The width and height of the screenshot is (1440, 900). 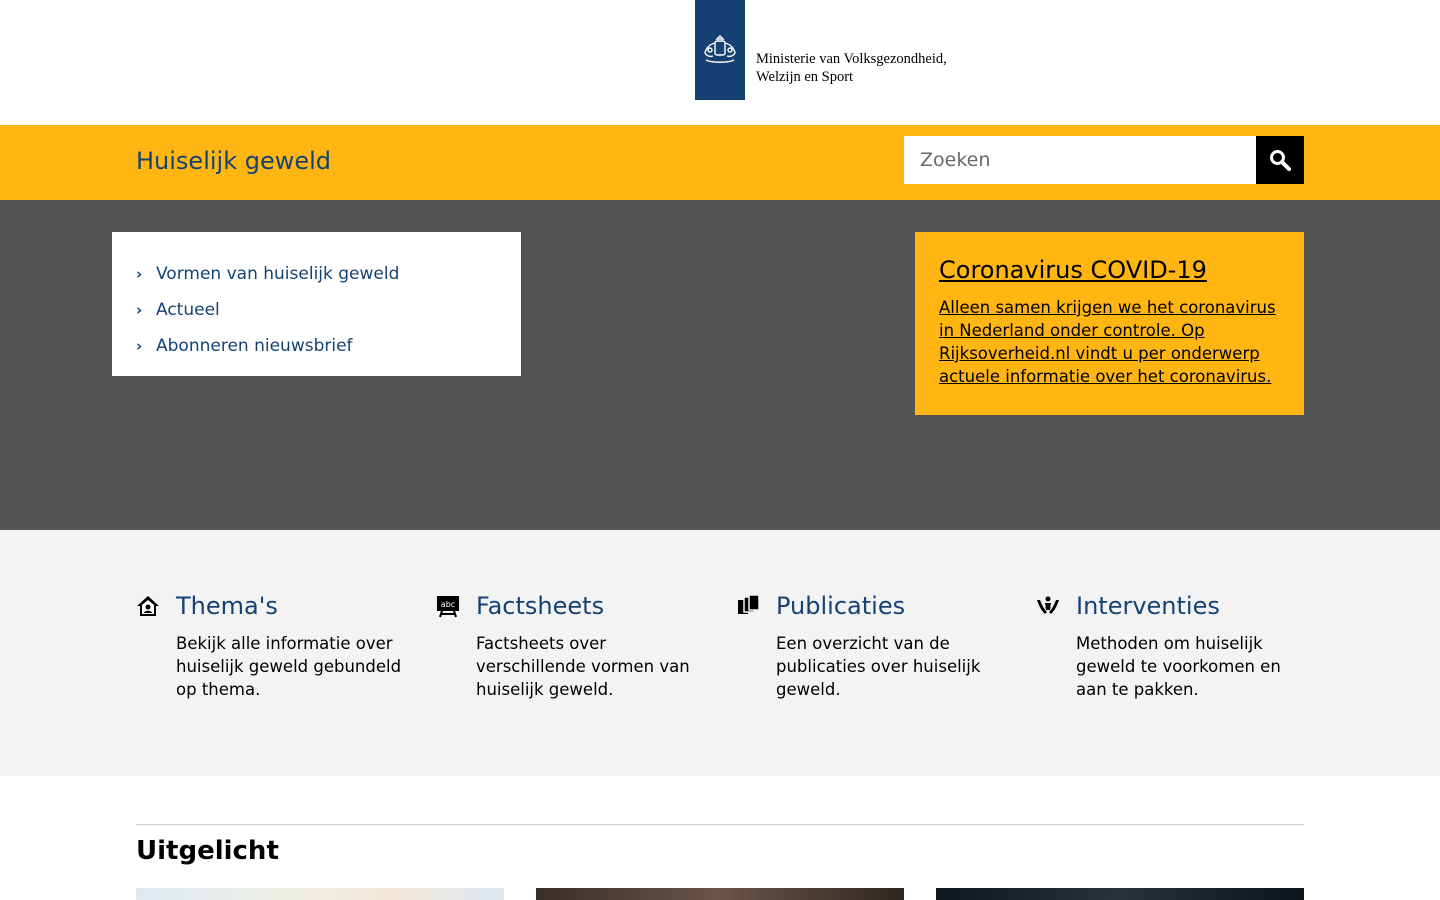 I want to click on hands-icon, so click(x=1048, y=605).